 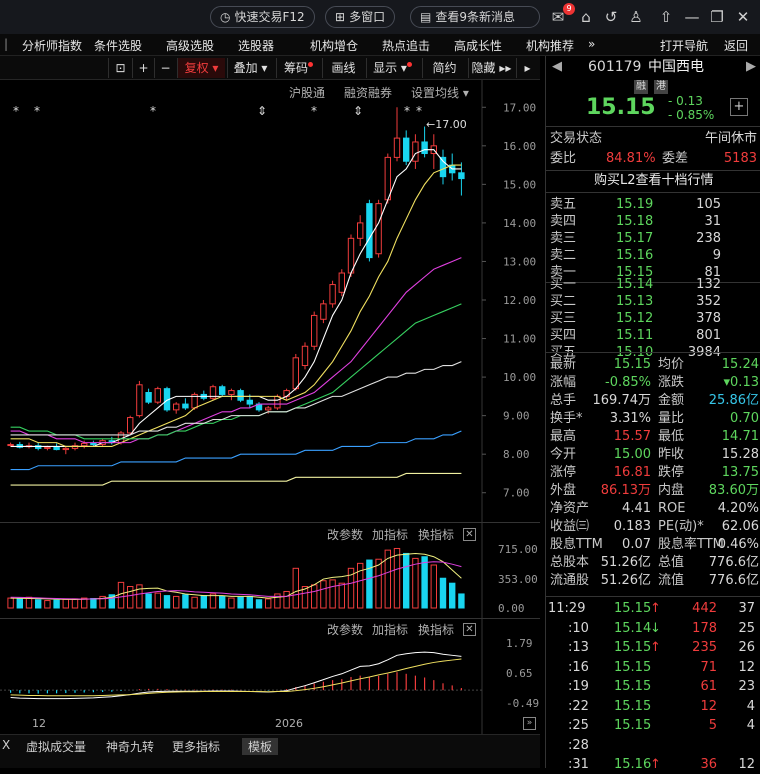 What do you see at coordinates (708, 284) in the screenshot?
I see `bid-volume: 132` at bounding box center [708, 284].